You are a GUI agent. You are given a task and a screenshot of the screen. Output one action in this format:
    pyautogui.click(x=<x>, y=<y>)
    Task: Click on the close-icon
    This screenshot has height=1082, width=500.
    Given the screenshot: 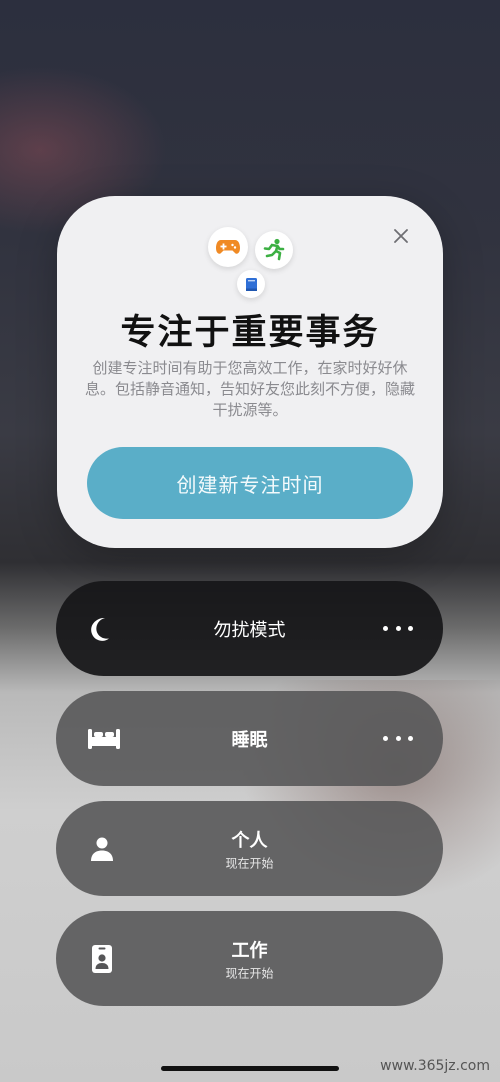 What is the action you would take?
    pyautogui.click(x=401, y=236)
    